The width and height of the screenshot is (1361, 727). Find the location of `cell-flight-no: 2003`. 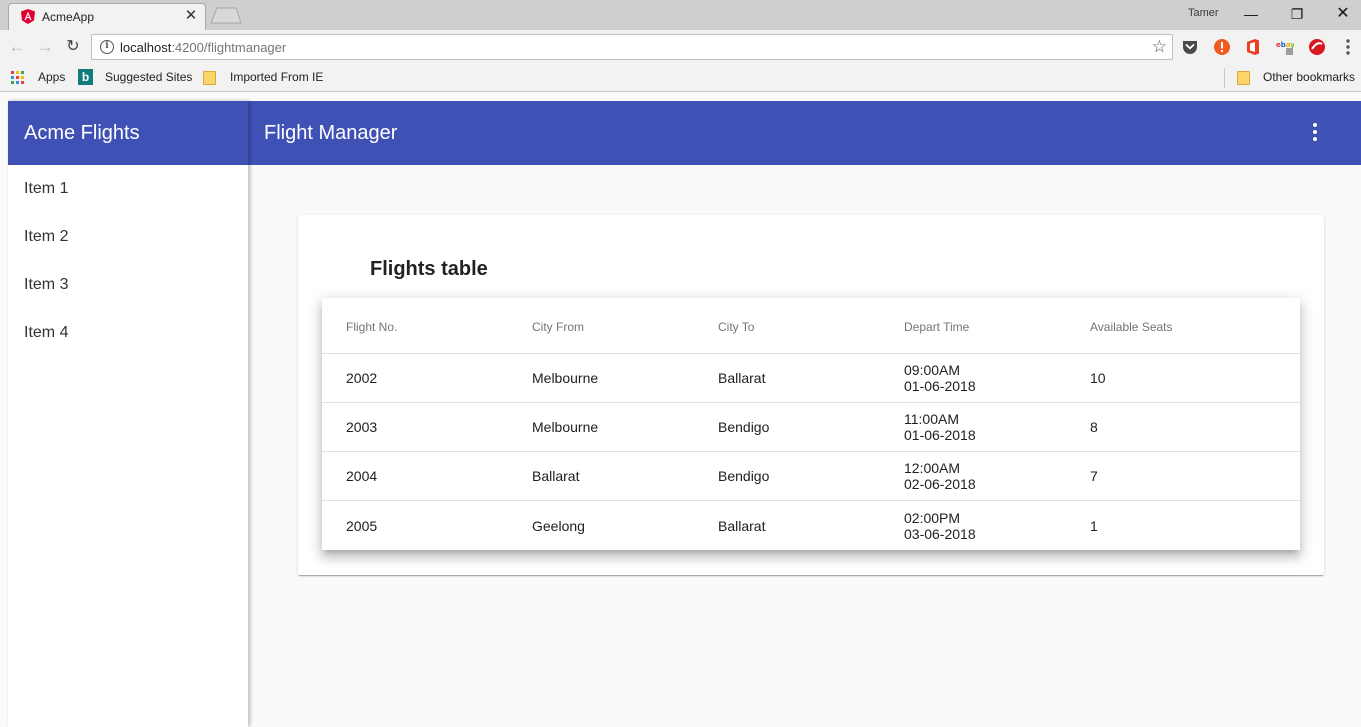

cell-flight-no: 2003 is located at coordinates (362, 427).